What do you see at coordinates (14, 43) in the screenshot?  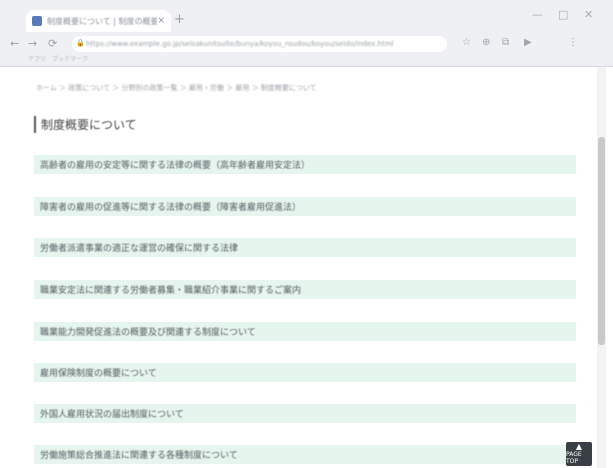 I see `back-button: ←` at bounding box center [14, 43].